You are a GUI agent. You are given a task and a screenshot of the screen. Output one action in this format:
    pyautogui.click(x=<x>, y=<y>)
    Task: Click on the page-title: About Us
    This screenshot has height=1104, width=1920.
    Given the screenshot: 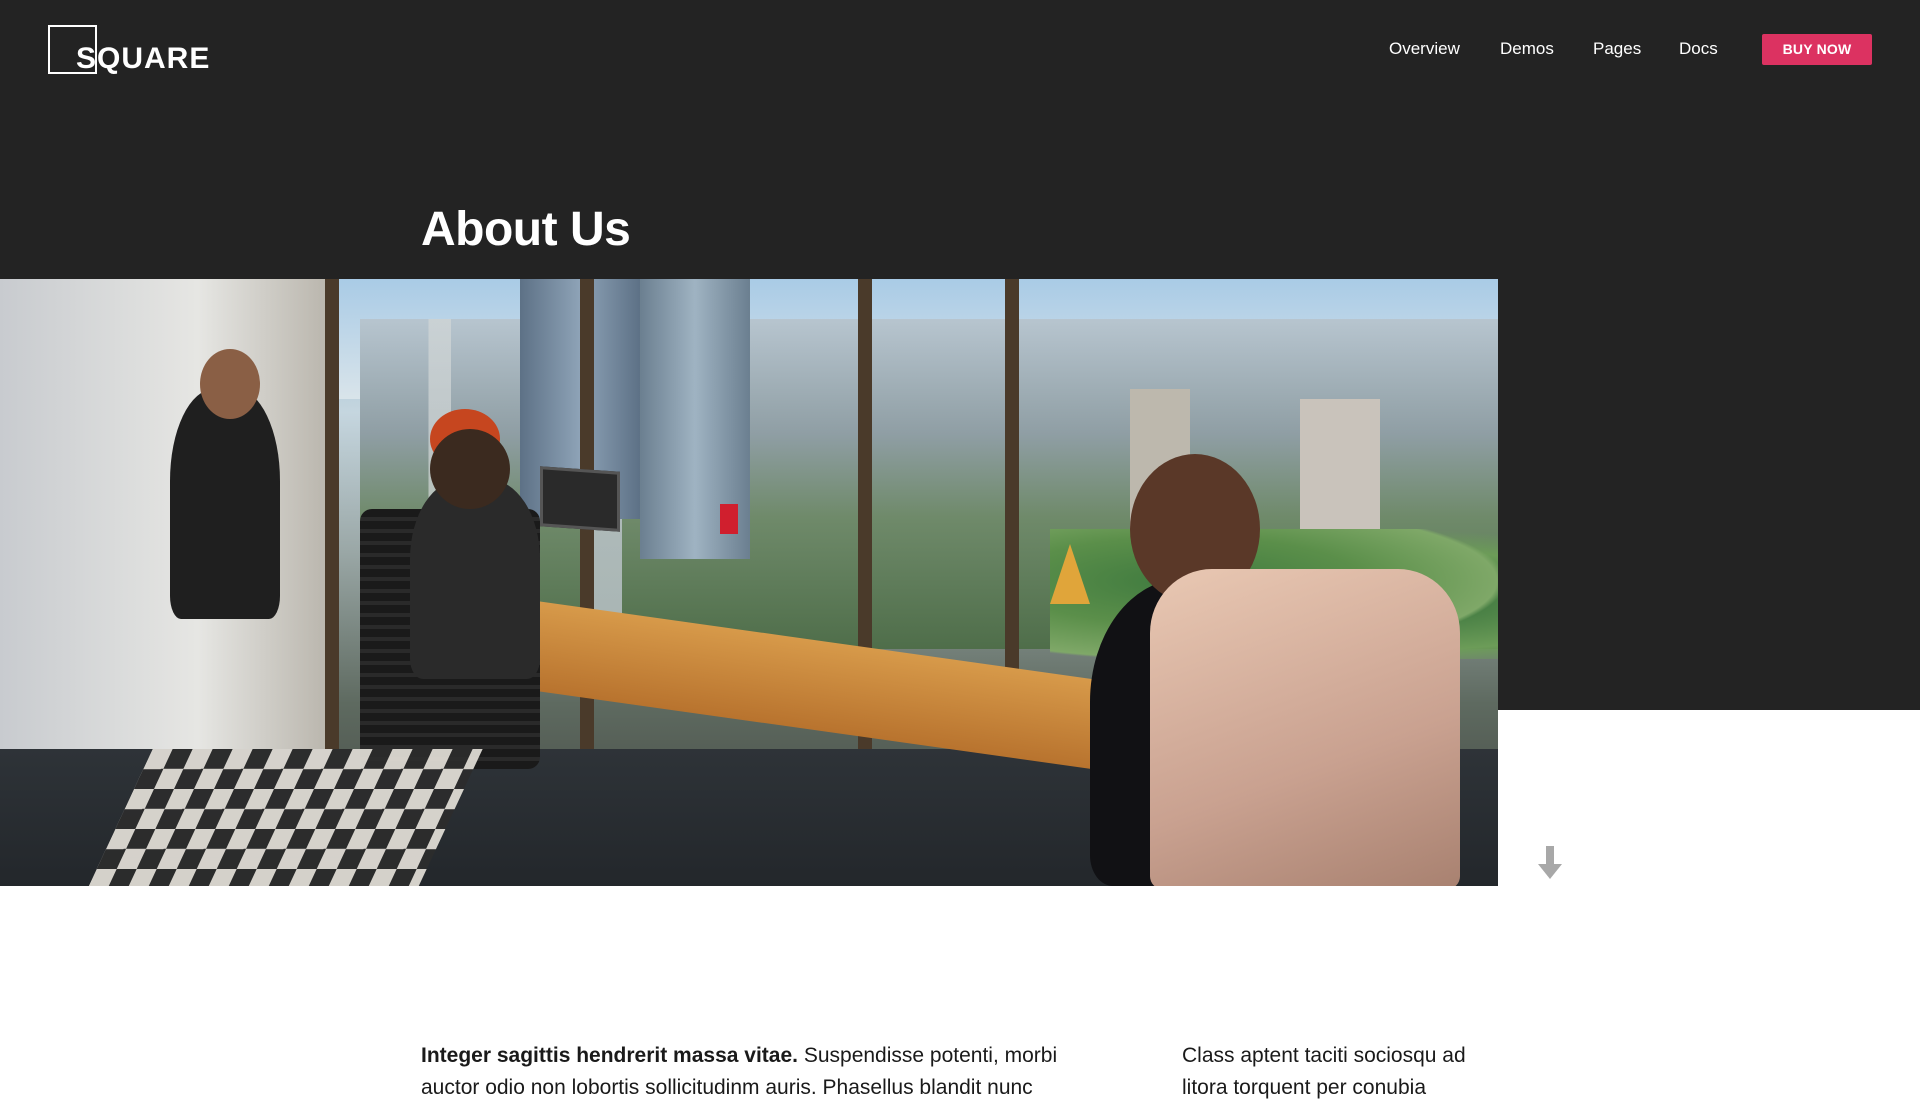 What is the action you would take?
    pyautogui.click(x=526, y=229)
    